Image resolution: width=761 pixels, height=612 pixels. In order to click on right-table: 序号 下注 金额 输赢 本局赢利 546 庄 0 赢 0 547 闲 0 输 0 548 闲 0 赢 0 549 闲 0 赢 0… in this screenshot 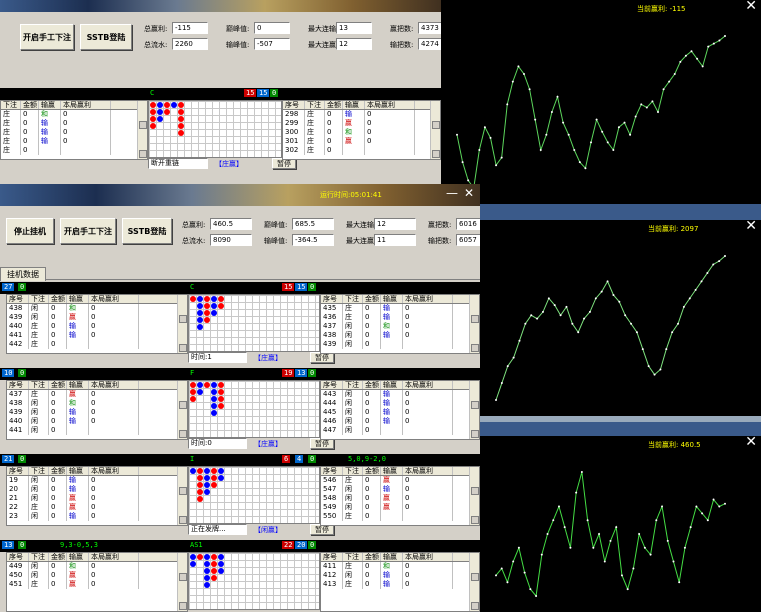, I will do `click(400, 496)`.